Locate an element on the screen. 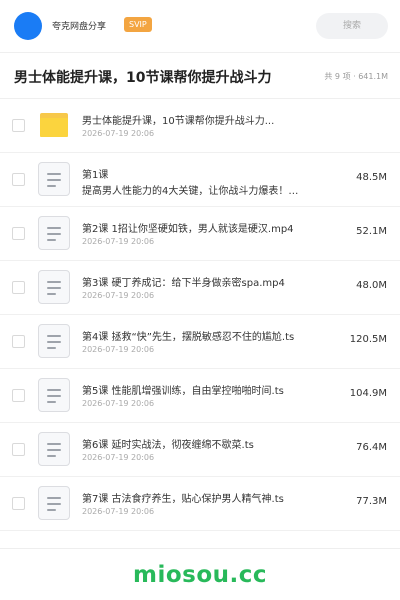 The image size is (400, 600). page-title: 男士体能提升课，10节课帮你提升战斗力 is located at coordinates (143, 78).